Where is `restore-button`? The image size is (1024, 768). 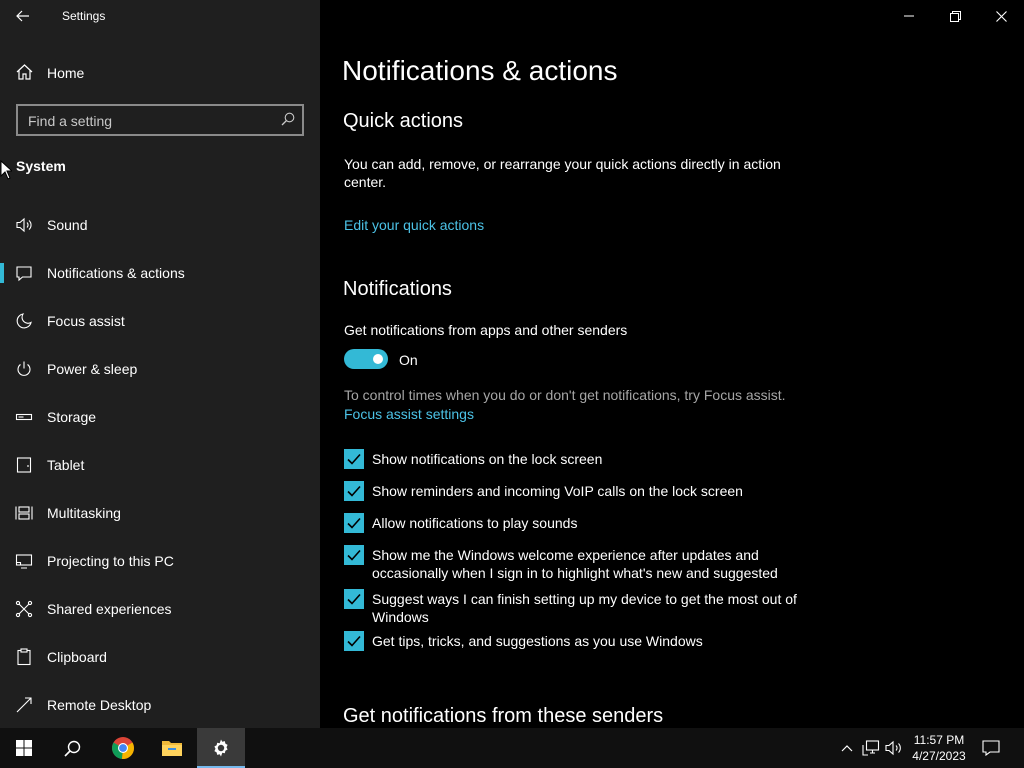
restore-button is located at coordinates (955, 16).